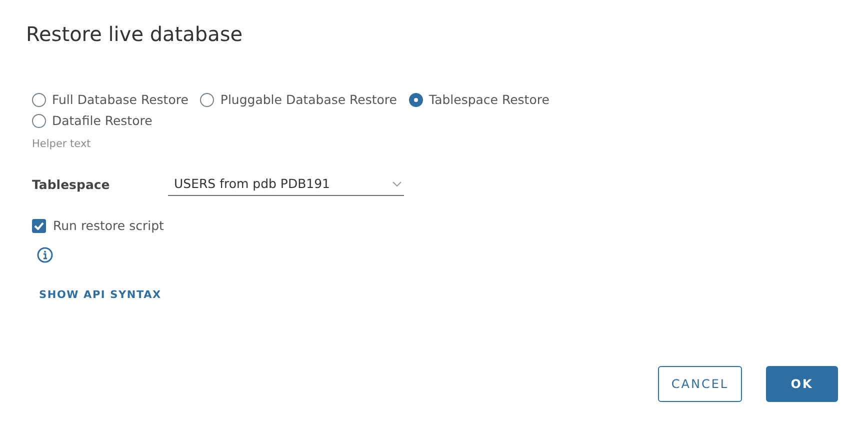 This screenshot has width=862, height=424. I want to click on field-label: Tablespace, so click(71, 184).